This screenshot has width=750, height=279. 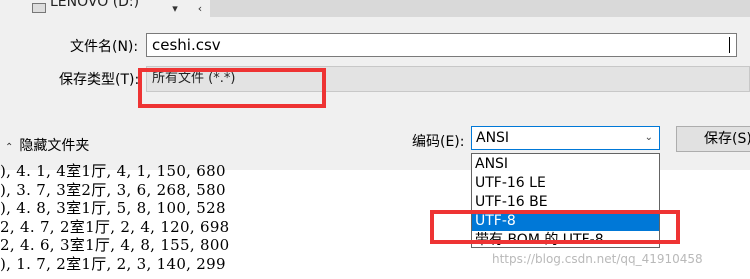 What do you see at coordinates (565, 138) in the screenshot?
I see `encoding-select: ANSI ⌄` at bounding box center [565, 138].